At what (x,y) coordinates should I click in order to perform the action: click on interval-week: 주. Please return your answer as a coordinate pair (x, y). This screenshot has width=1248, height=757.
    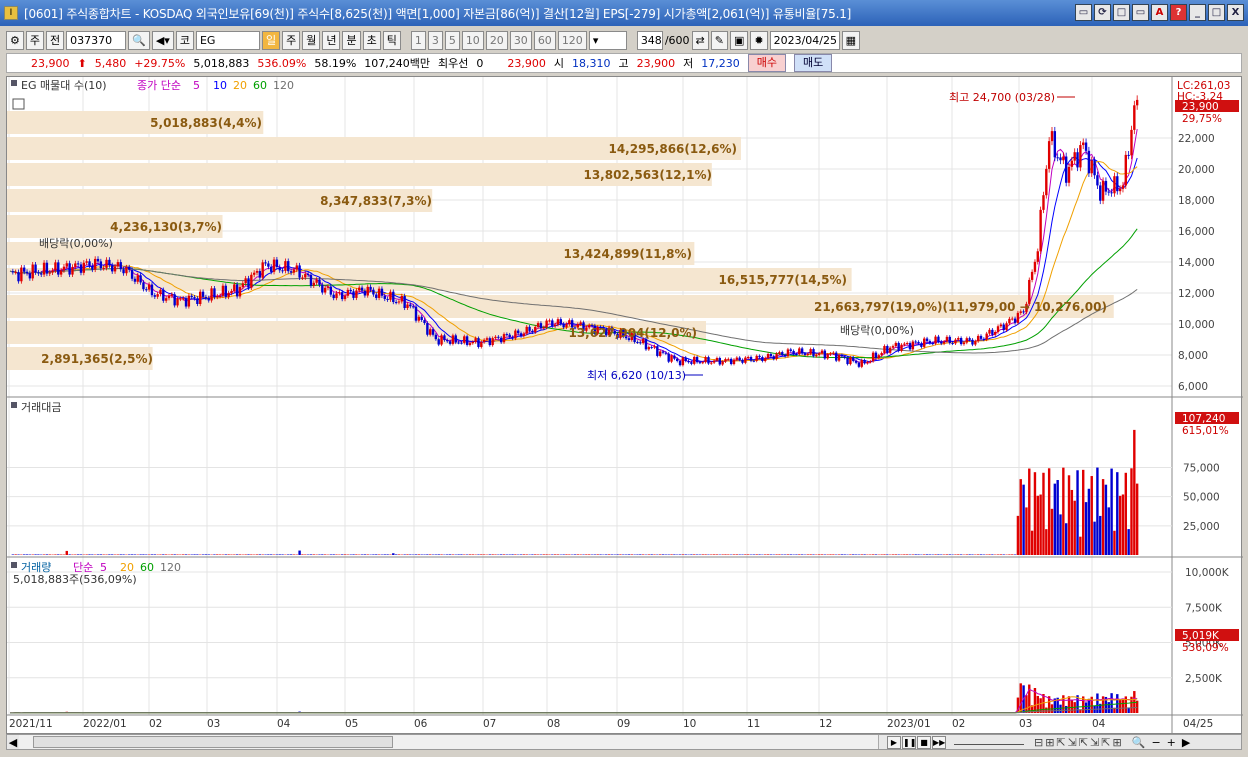
    Looking at the image, I should click on (291, 40).